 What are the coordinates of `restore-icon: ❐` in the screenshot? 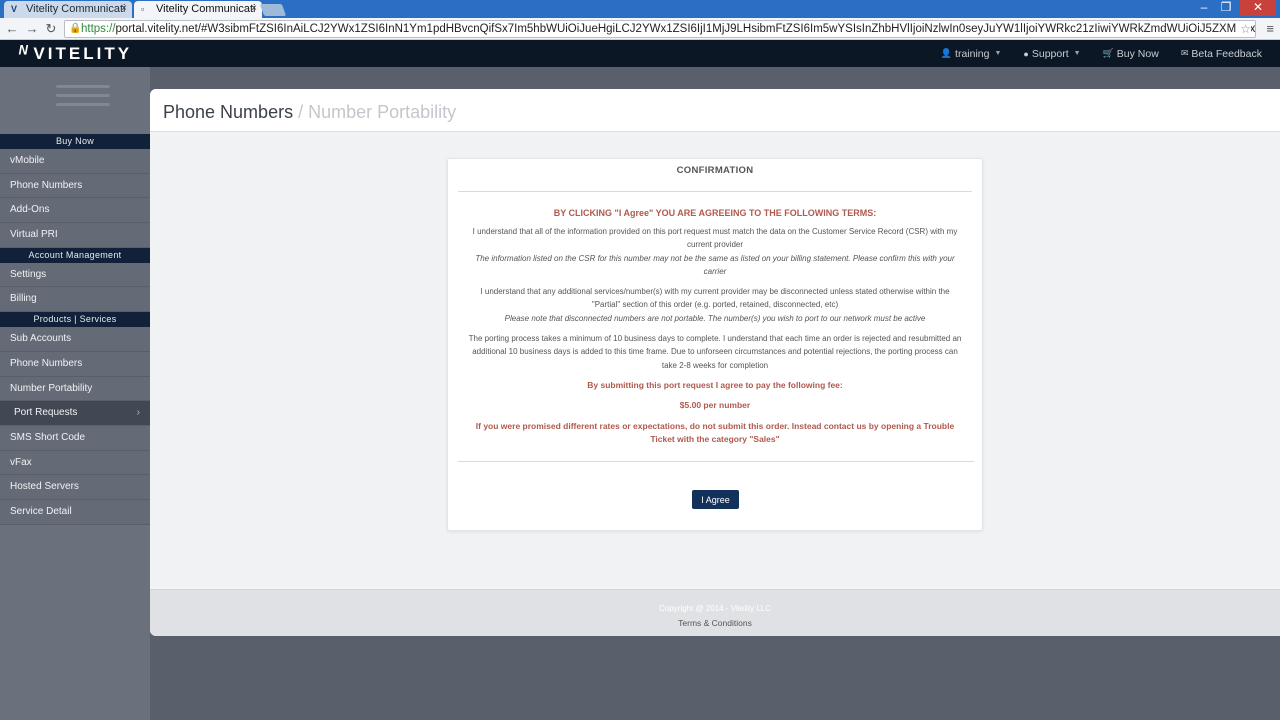 It's located at (1226, 8).